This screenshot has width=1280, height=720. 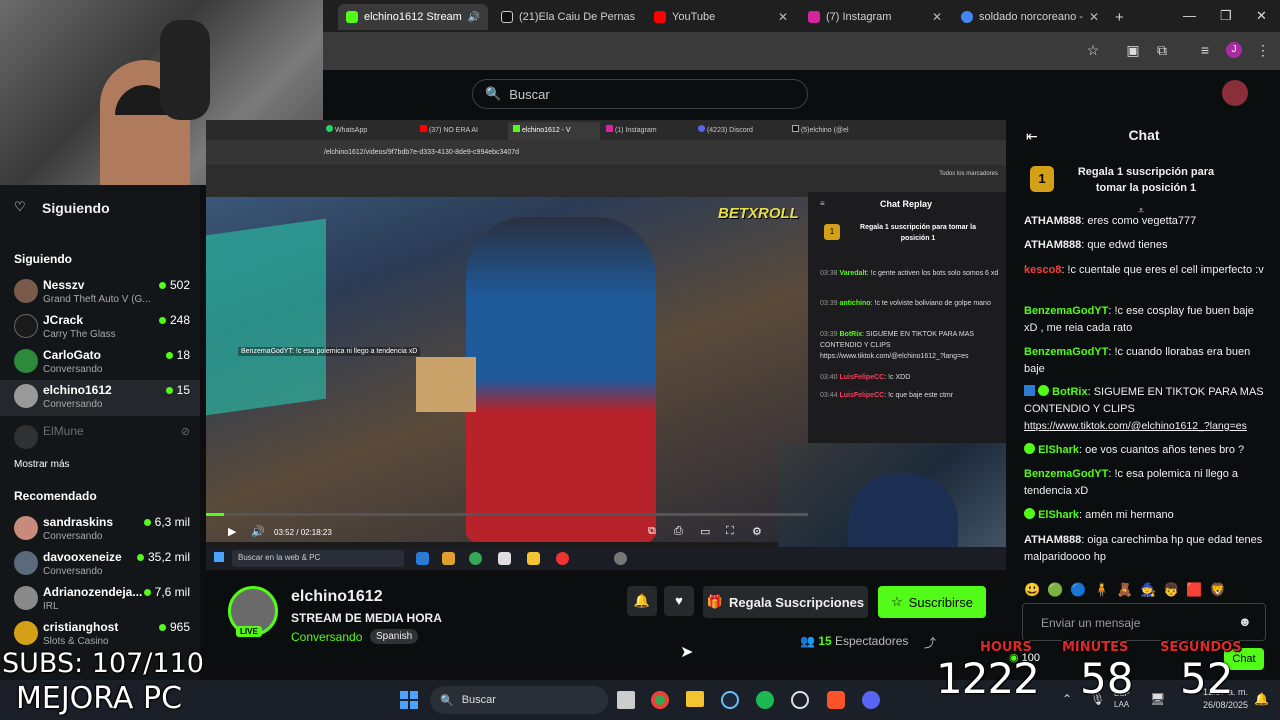 I want to click on share-icon: ⤴, so click(x=930, y=642).